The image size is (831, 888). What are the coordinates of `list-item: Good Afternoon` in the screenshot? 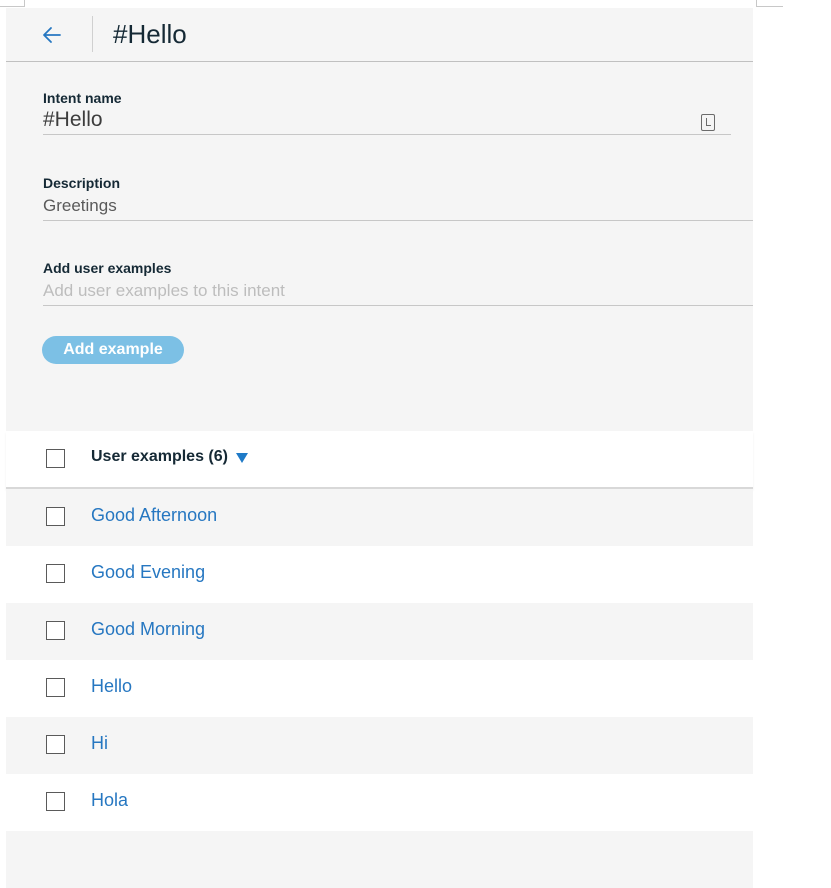 It's located at (379, 517).